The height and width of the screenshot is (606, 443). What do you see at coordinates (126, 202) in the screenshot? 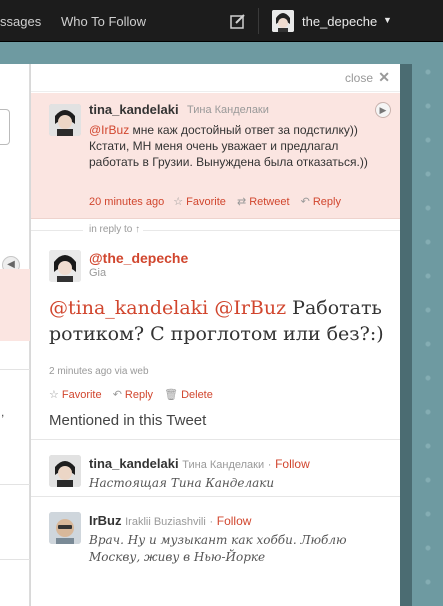
I see `tweet-timestamp: 20 minutes ago` at bounding box center [126, 202].